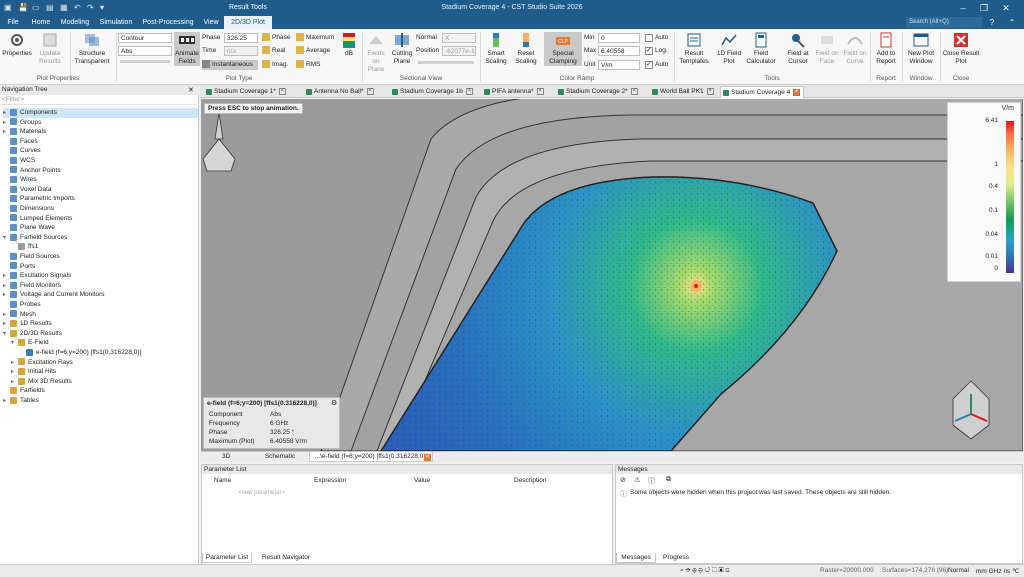 Image resolution: width=1024 pixels, height=577 pixels. What do you see at coordinates (649, 50) in the screenshot?
I see `log-checkbox` at bounding box center [649, 50].